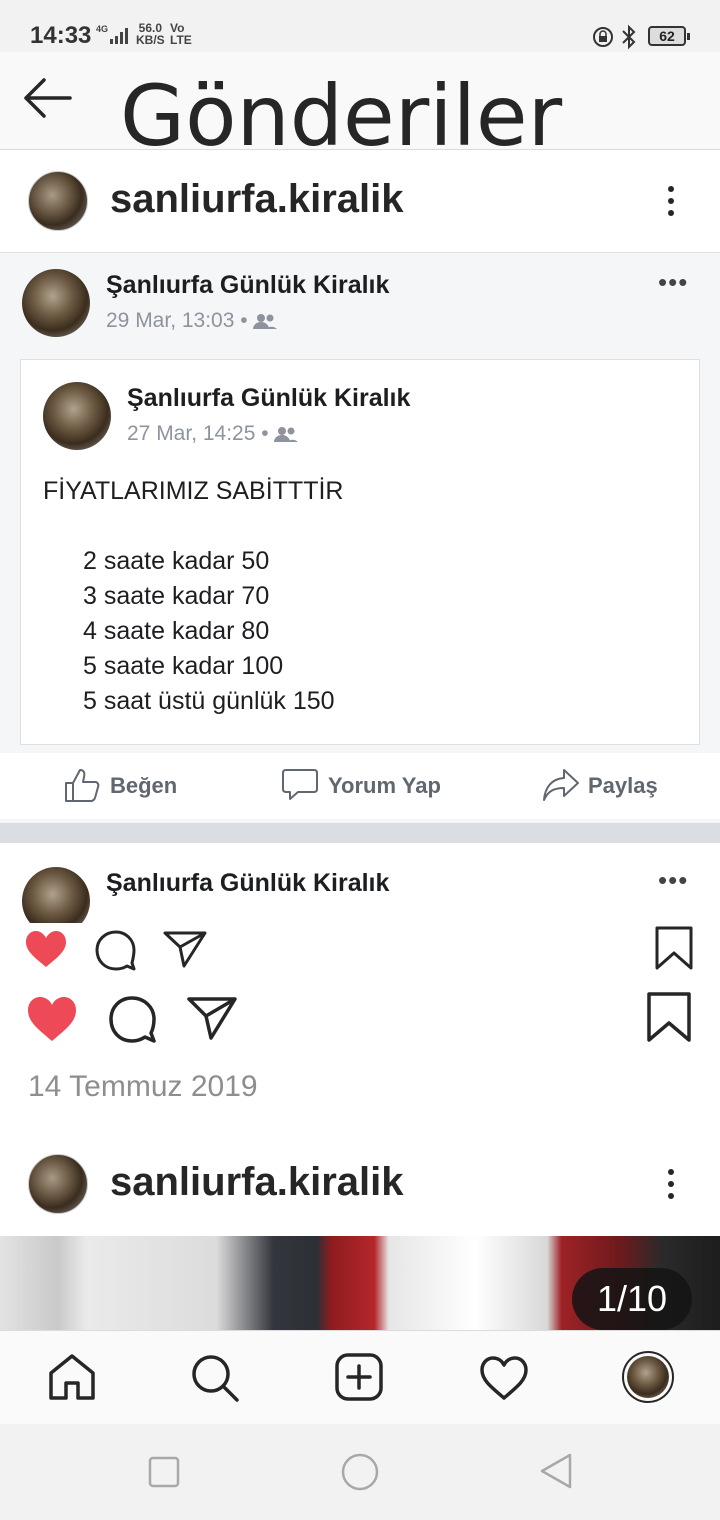 This screenshot has width=720, height=1520. Describe the element at coordinates (181, 40) in the screenshot. I see `volte-bottom: LTE` at that location.